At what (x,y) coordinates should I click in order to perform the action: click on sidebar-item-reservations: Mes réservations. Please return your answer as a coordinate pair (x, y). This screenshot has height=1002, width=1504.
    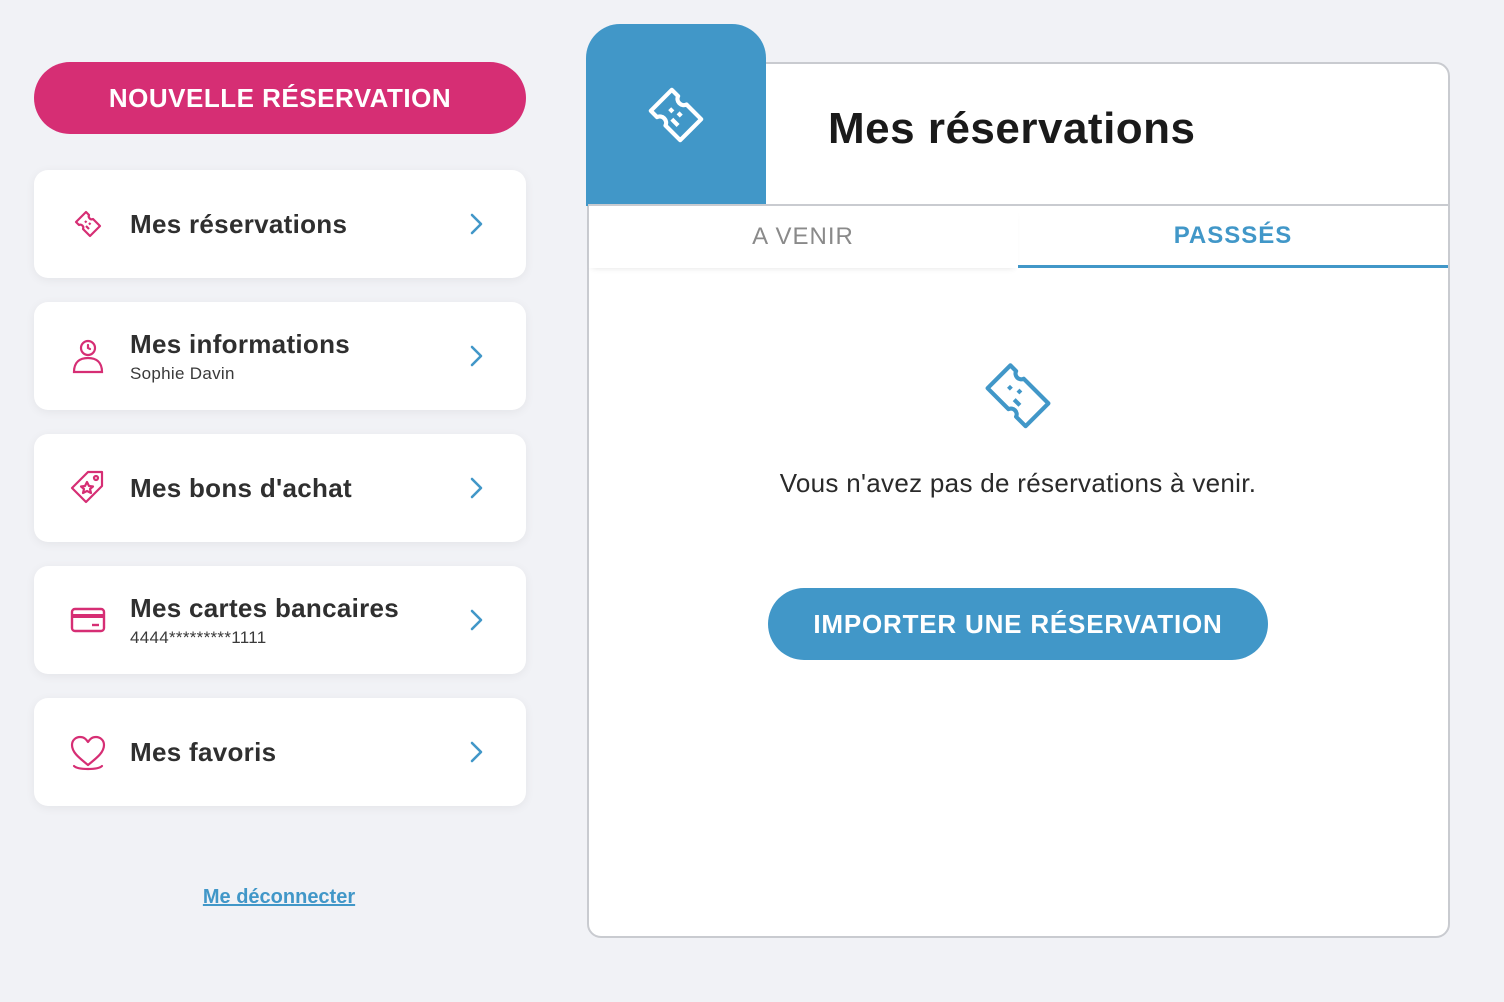
    Looking at the image, I should click on (280, 224).